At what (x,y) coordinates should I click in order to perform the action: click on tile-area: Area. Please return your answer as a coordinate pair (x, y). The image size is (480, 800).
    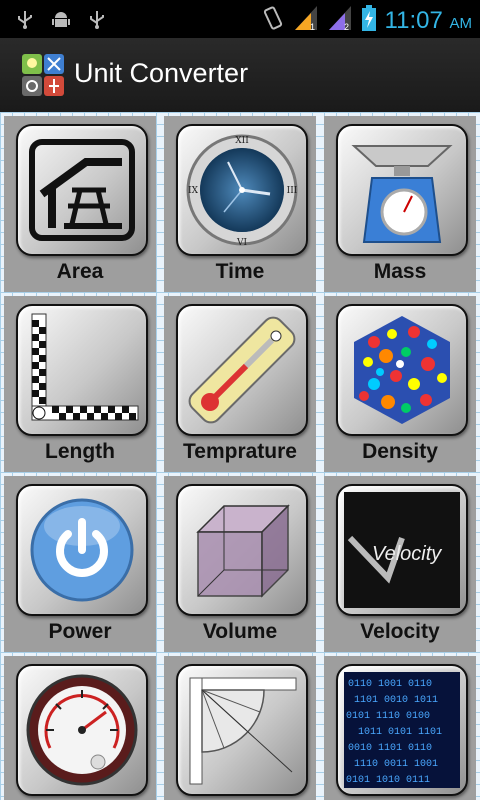
    Looking at the image, I should click on (80, 204).